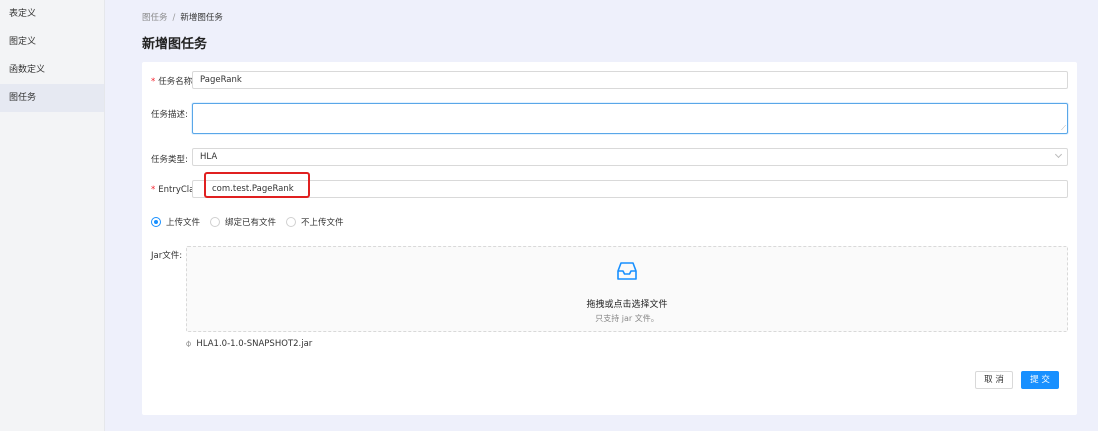 This screenshot has width=1098, height=431. Describe the element at coordinates (315, 222) in the screenshot. I see `radio-no-upload: 不上传文件` at that location.